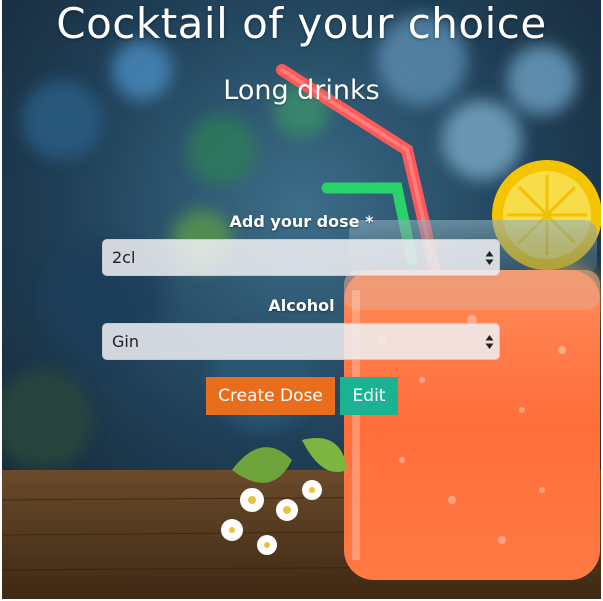 The height and width of the screenshot is (601, 603). What do you see at coordinates (301, 221) in the screenshot?
I see `dose-label: Add your dose *` at bounding box center [301, 221].